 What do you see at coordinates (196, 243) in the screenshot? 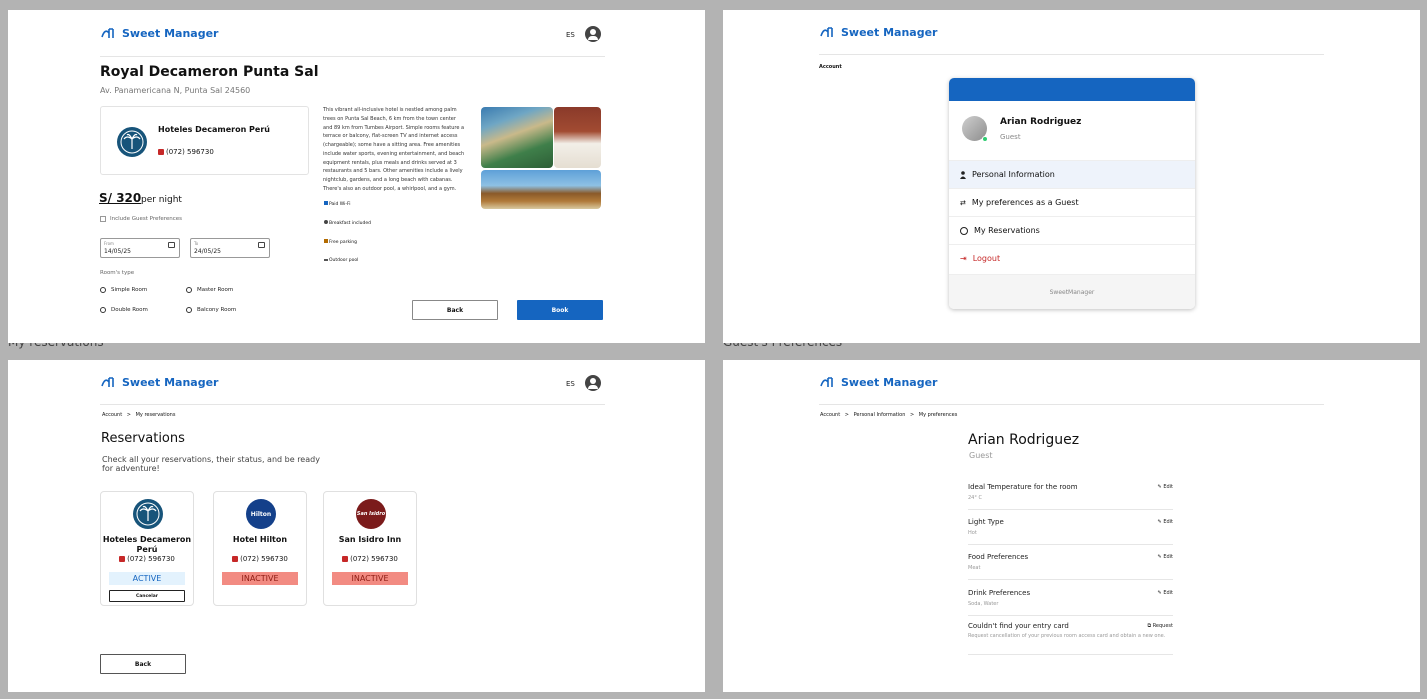
I see `to-date-label: To` at bounding box center [196, 243].